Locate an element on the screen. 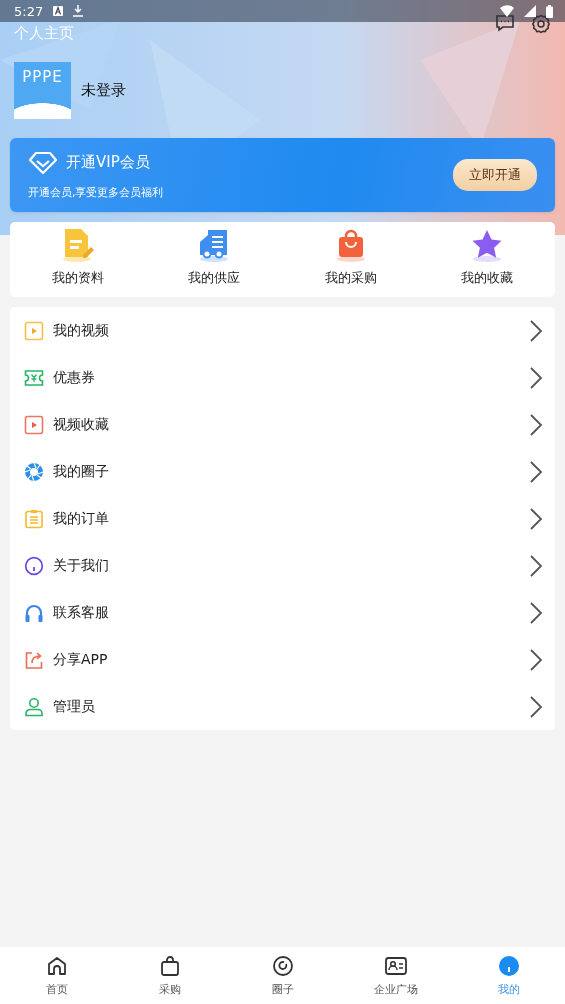 The image size is (565, 1004). share-icon is located at coordinates (34, 659).